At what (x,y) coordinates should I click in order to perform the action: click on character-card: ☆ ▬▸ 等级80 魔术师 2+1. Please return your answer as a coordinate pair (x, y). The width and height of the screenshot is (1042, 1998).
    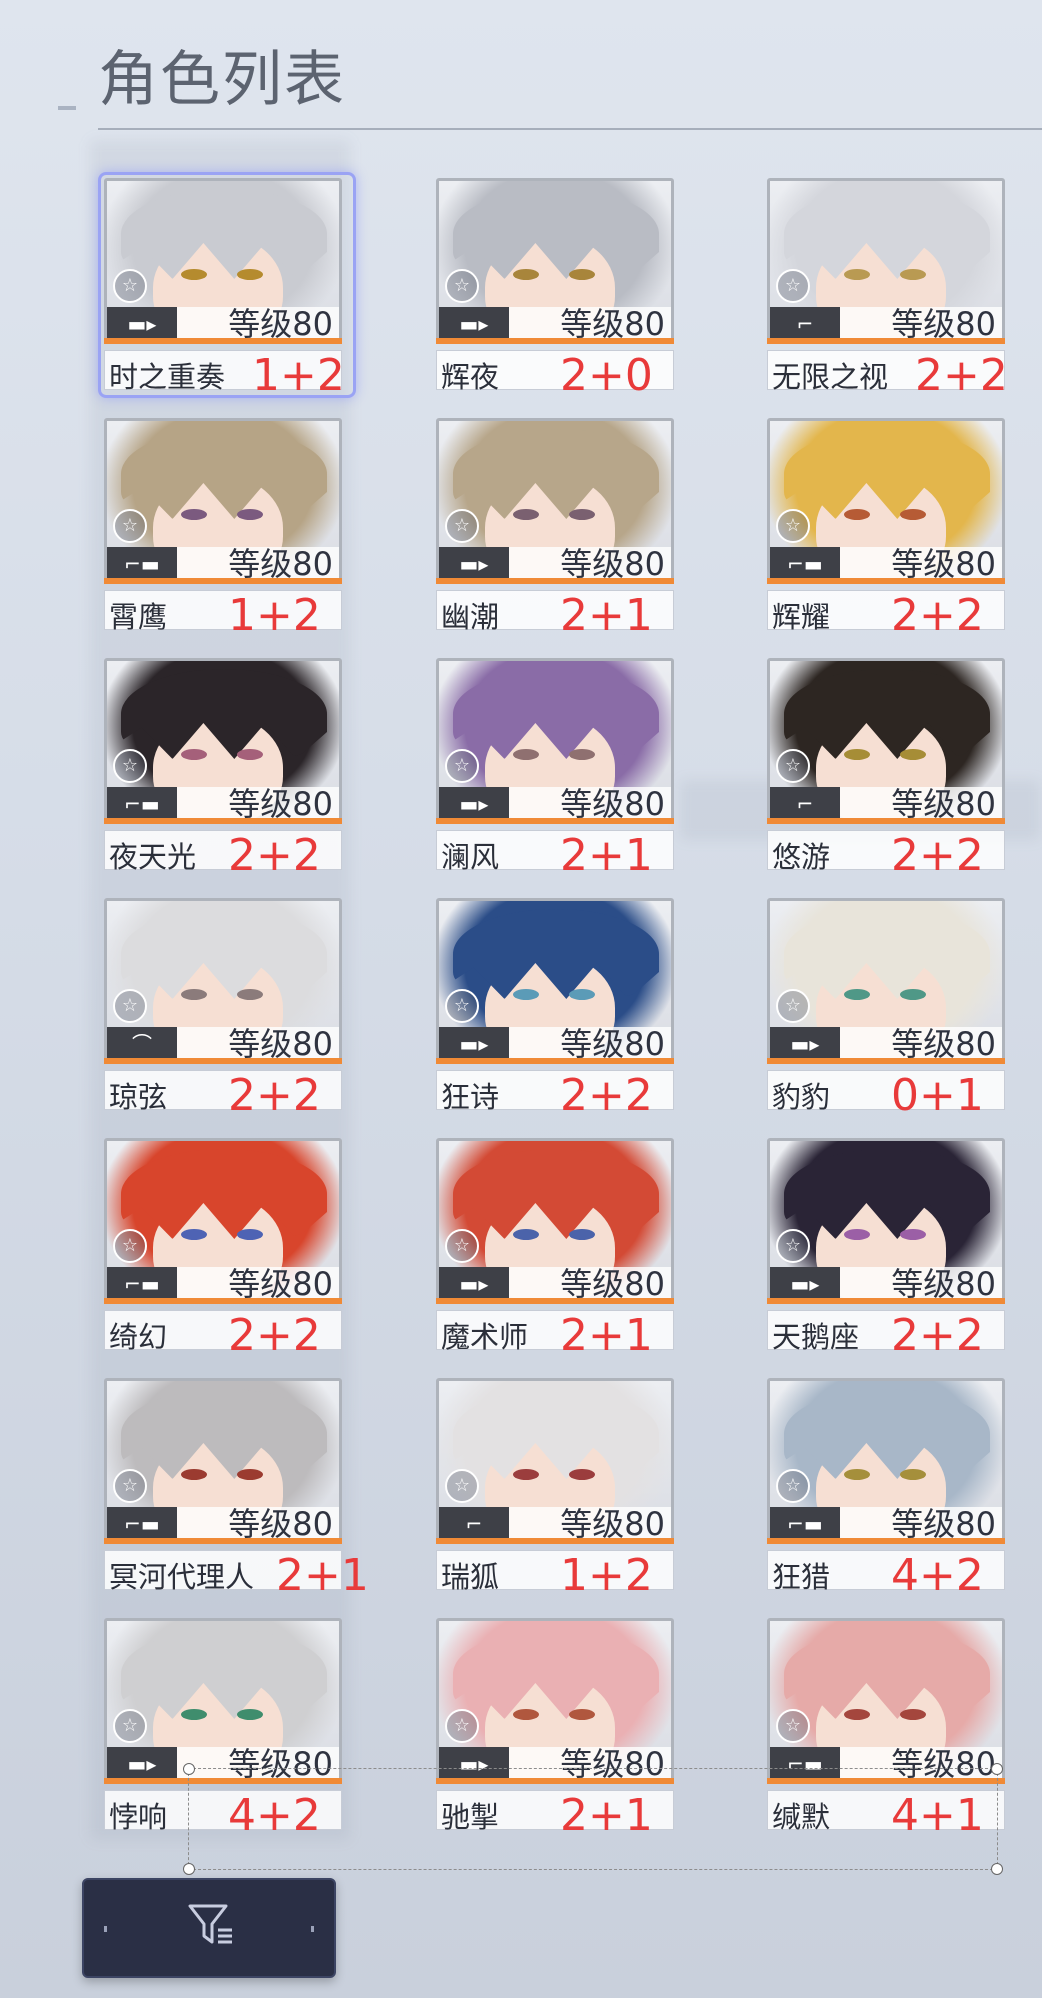
    Looking at the image, I should click on (555, 1248).